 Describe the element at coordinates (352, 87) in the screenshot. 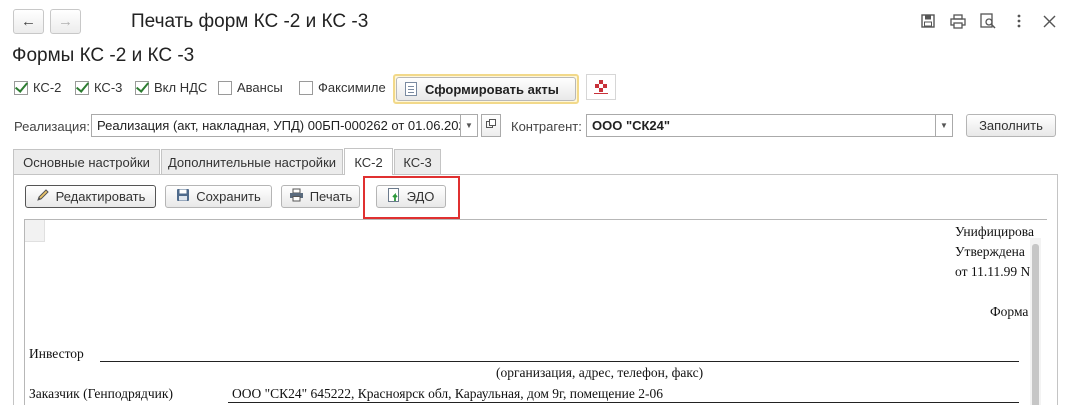

I see `checkbox-label: Факсимиле` at that location.